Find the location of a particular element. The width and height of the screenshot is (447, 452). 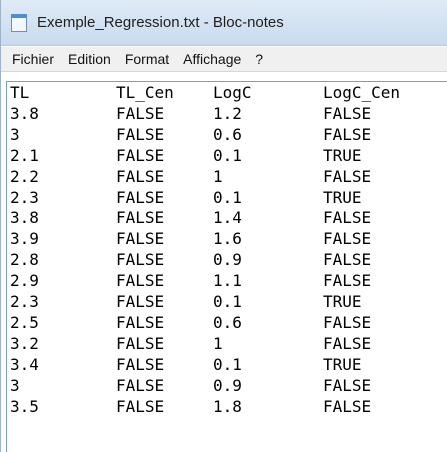

text-cell: 1.4 is located at coordinates (227, 218).